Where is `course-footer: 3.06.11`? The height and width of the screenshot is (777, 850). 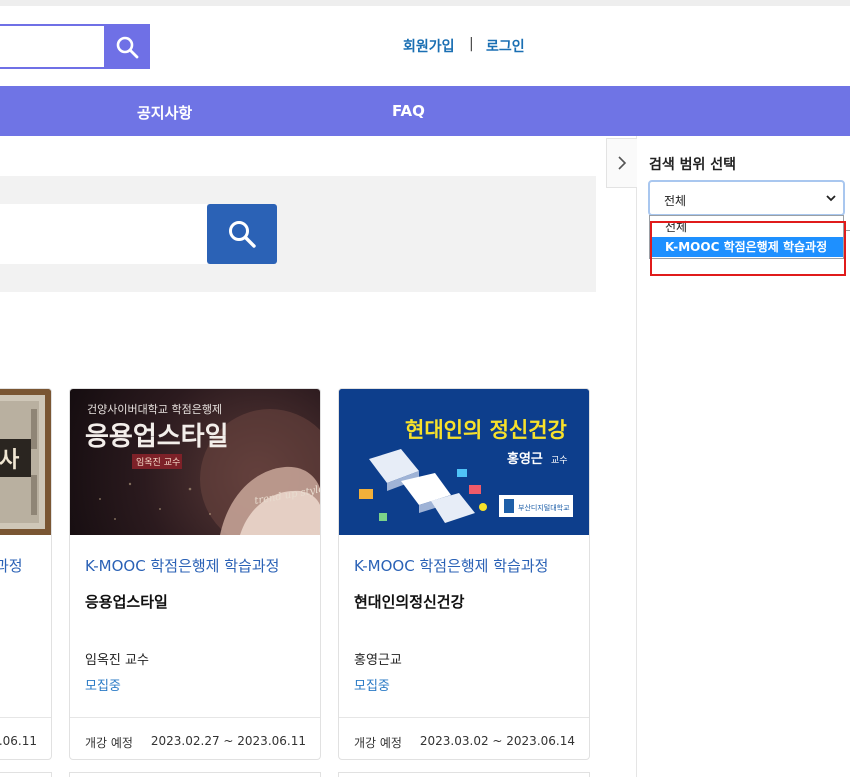
course-footer: 3.06.11 is located at coordinates (25, 738).